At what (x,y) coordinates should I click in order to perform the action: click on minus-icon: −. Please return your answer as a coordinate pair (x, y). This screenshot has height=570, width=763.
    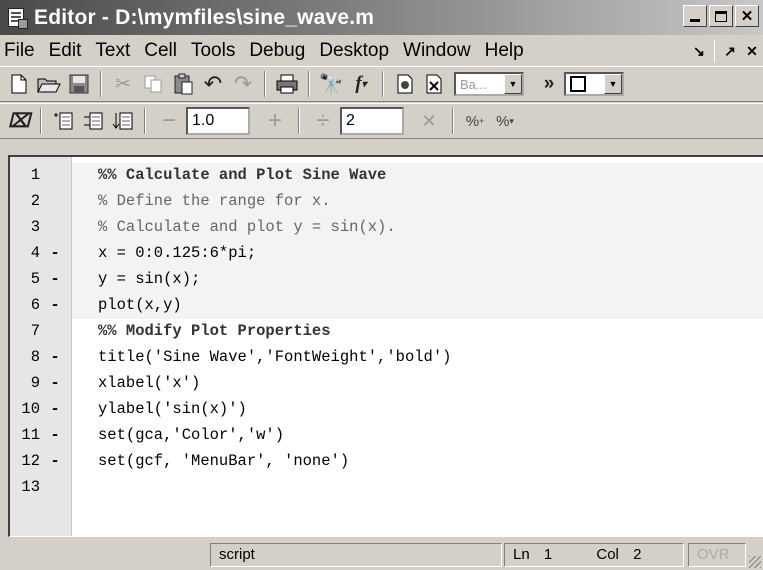
    Looking at the image, I should click on (169, 121).